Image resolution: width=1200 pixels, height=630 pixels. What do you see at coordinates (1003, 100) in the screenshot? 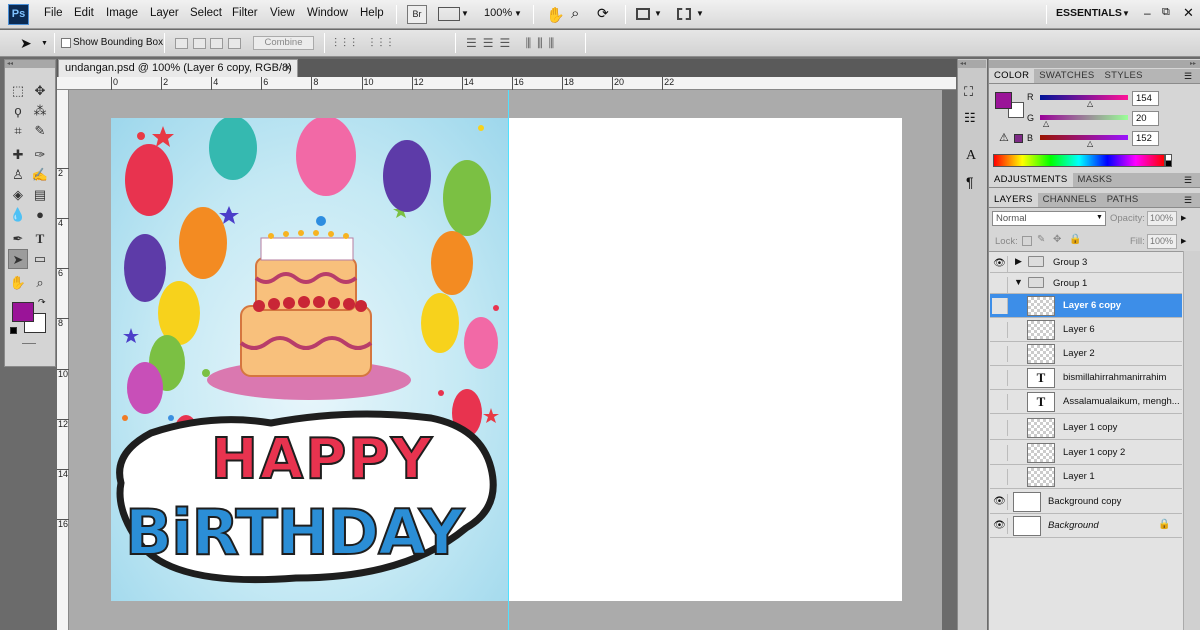
I see `foreground-color-chip` at bounding box center [1003, 100].